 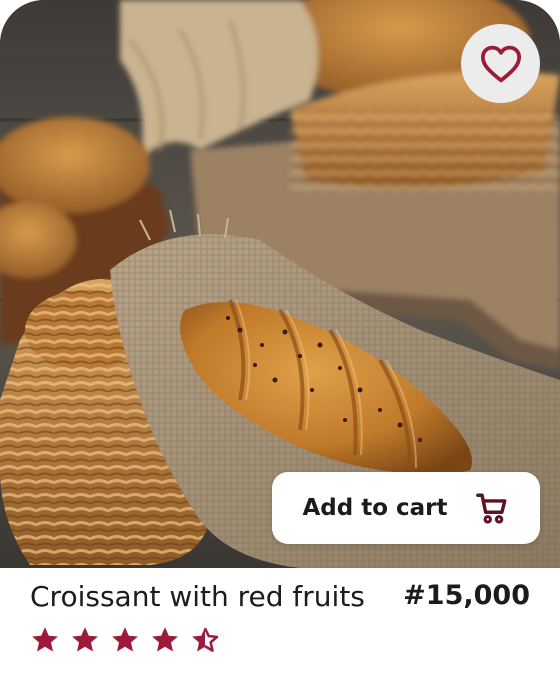 I want to click on product-price: #15,000, so click(x=466, y=595).